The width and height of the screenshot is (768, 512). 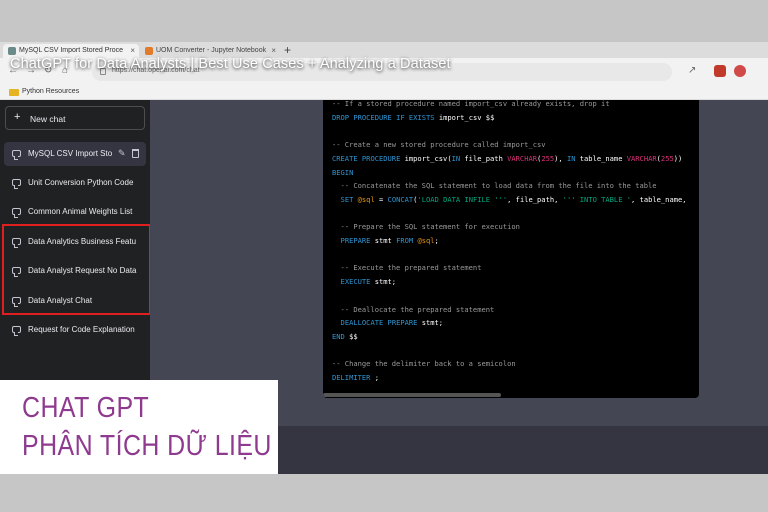 What do you see at coordinates (343, 172) in the screenshot?
I see `code-line: BEGIN` at bounding box center [343, 172].